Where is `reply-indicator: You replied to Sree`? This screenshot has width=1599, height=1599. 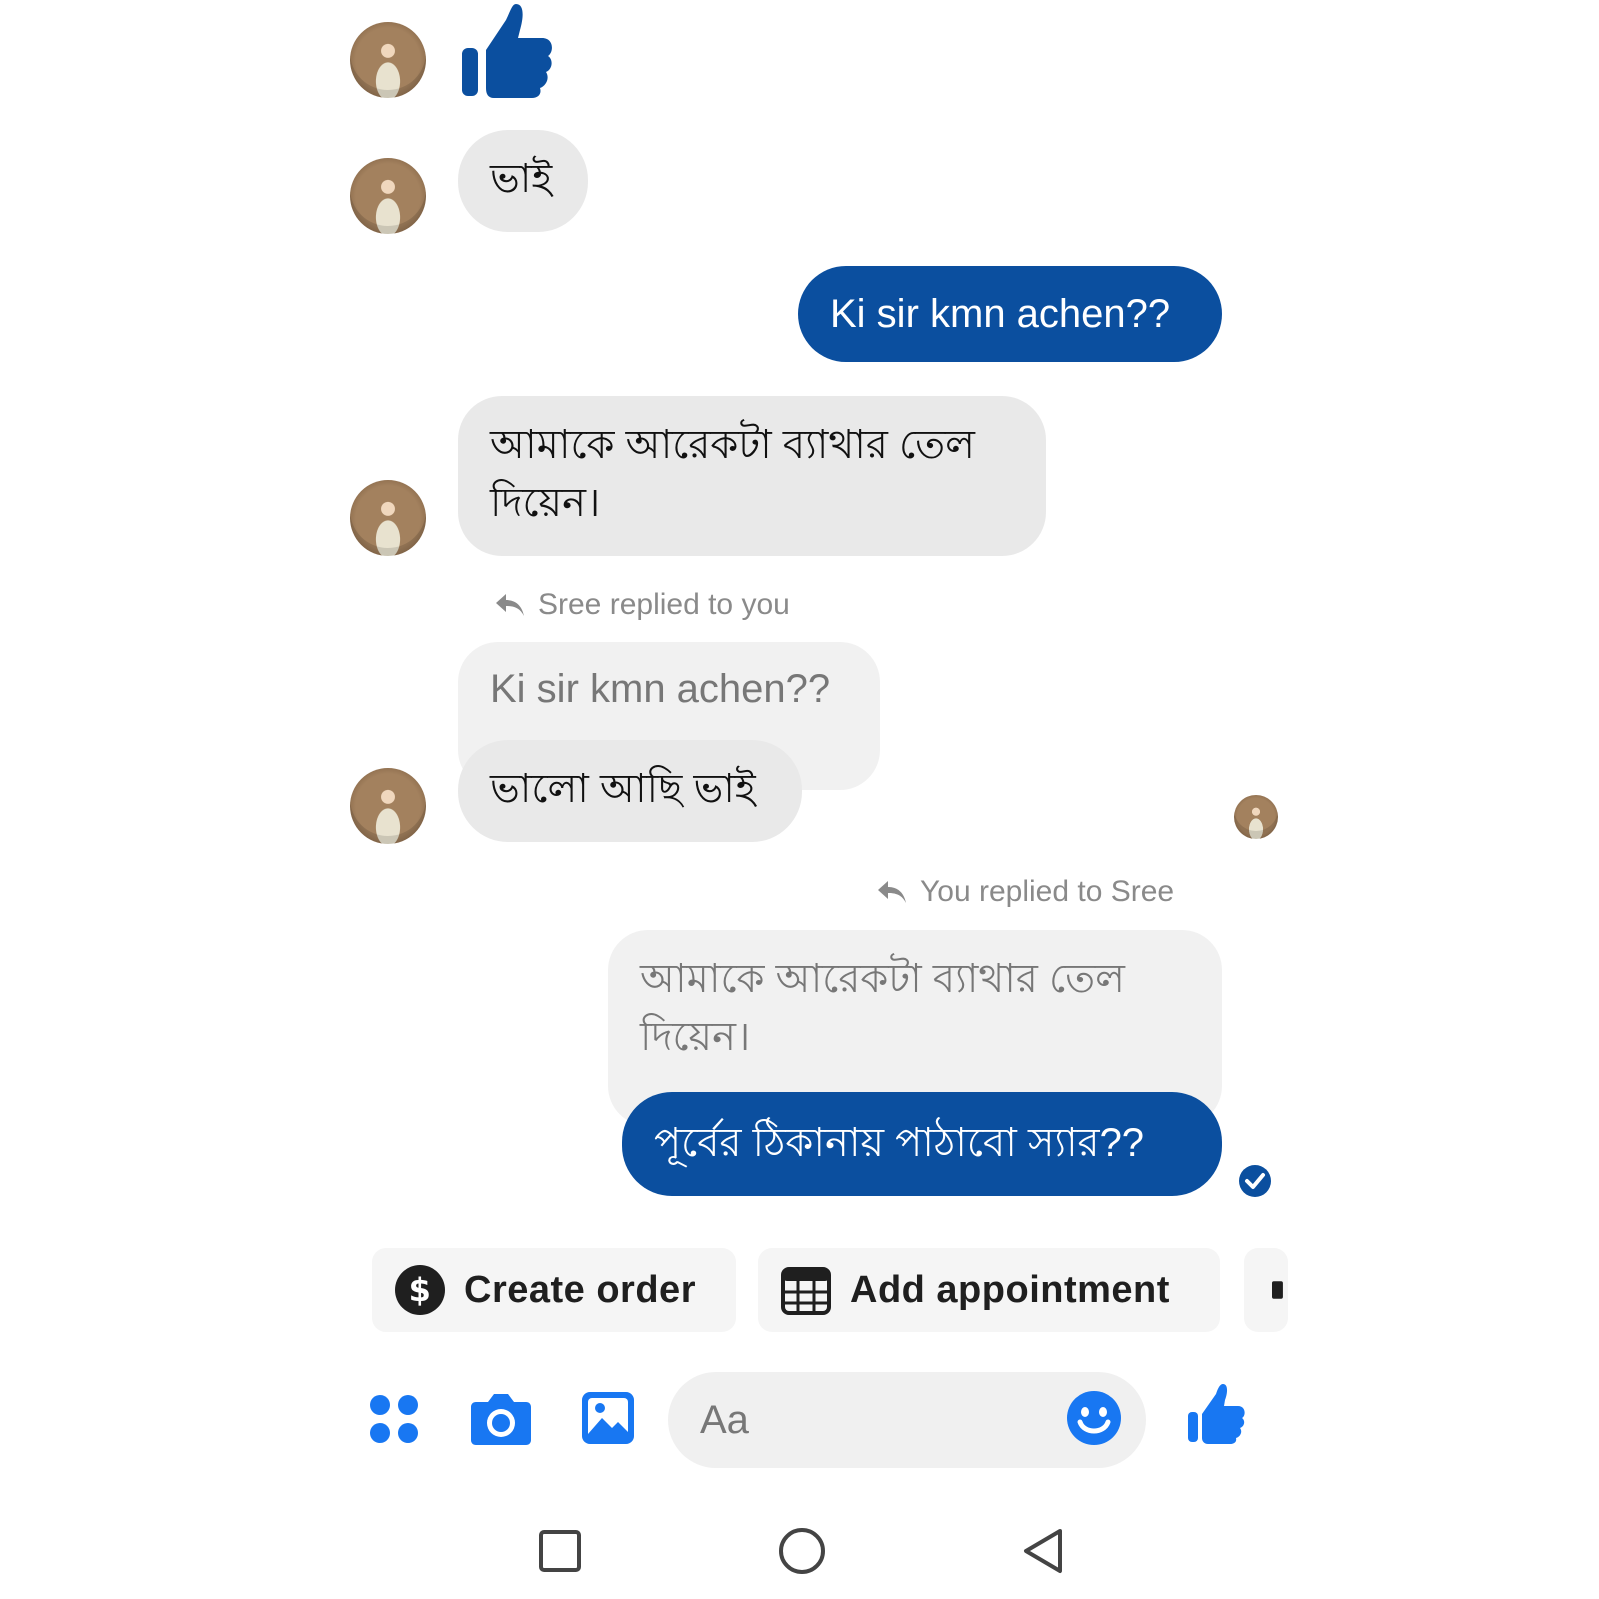 reply-indicator: You replied to Sree is located at coordinates (1025, 892).